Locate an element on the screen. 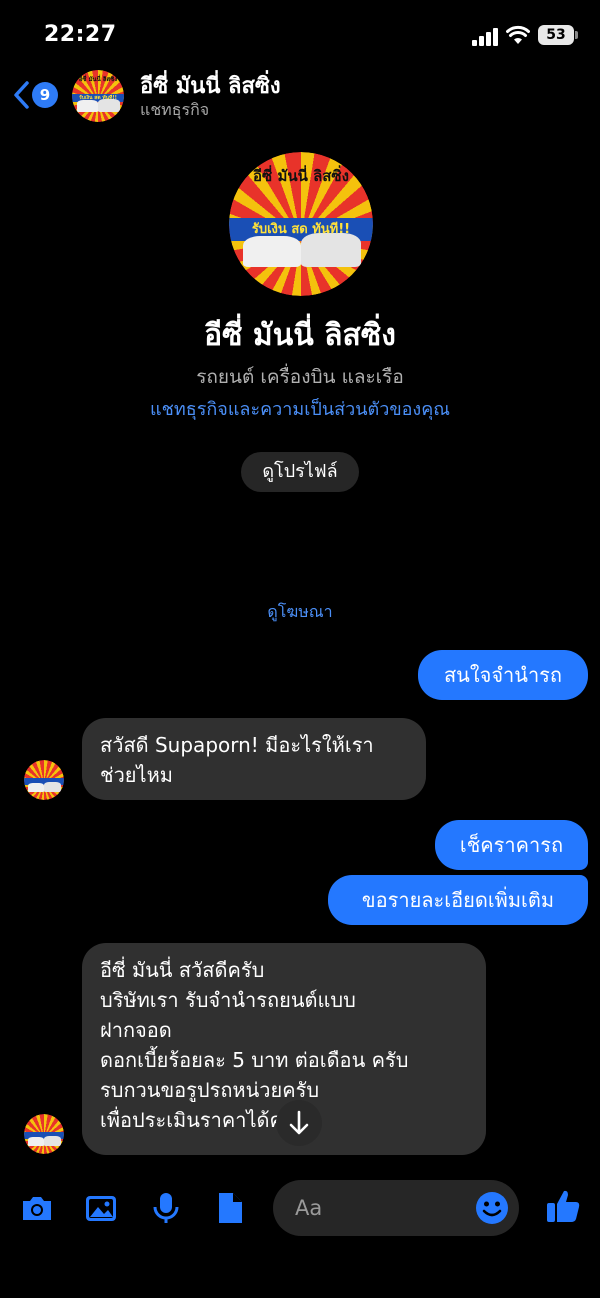 The width and height of the screenshot is (600, 1298). wifi-icon is located at coordinates (518, 34).